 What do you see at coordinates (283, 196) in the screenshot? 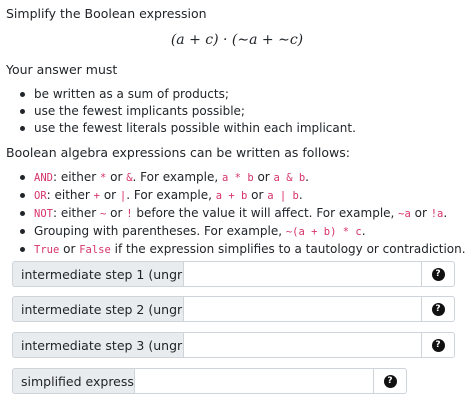
I see `code-snippet: a | b` at bounding box center [283, 196].